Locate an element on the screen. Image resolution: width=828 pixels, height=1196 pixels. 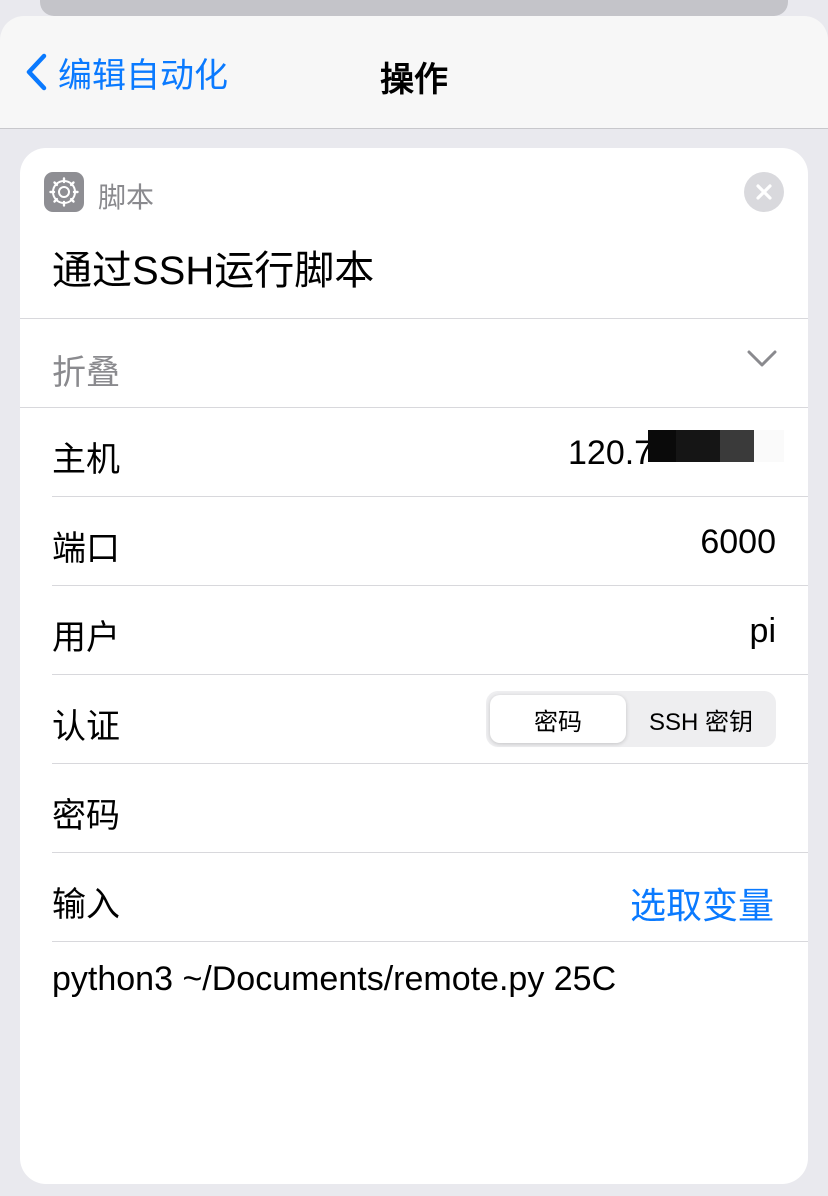
auth-row: 认证 密码 SSH 密钥 is located at coordinates (414, 719).